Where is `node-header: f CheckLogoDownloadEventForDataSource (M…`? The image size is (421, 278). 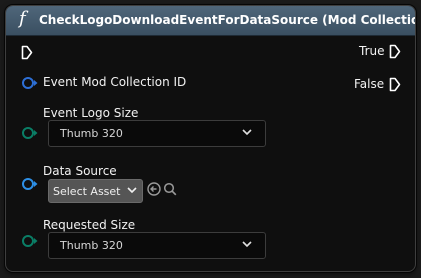 node-header: f CheckLogoDownloadEventForDataSource (M… is located at coordinates (210, 21).